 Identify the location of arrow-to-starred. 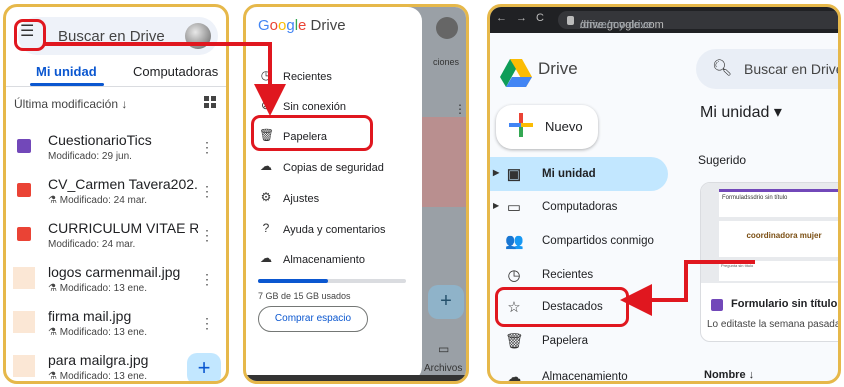
(687, 288).